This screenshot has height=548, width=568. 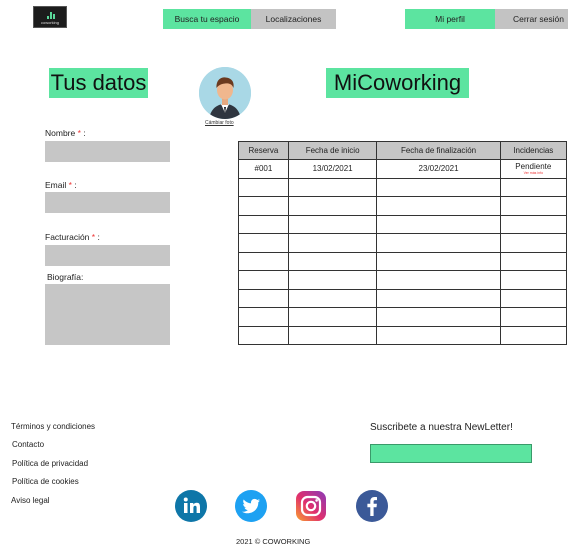 What do you see at coordinates (98, 83) in the screenshot?
I see `page-title-user-data: Tus datos` at bounding box center [98, 83].